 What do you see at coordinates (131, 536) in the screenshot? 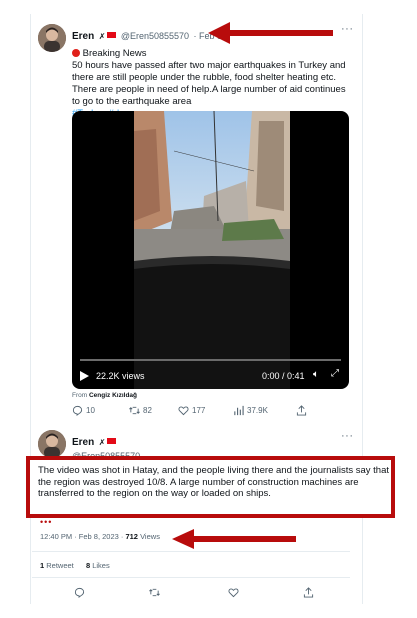
I see `views-number: 712` at bounding box center [131, 536].